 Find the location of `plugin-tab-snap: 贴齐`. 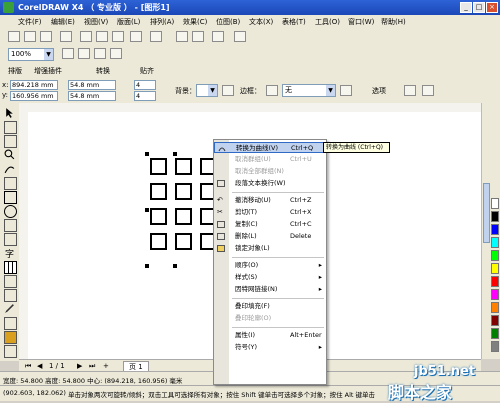

plugin-tab-snap: 贴齐 is located at coordinates (147, 71).